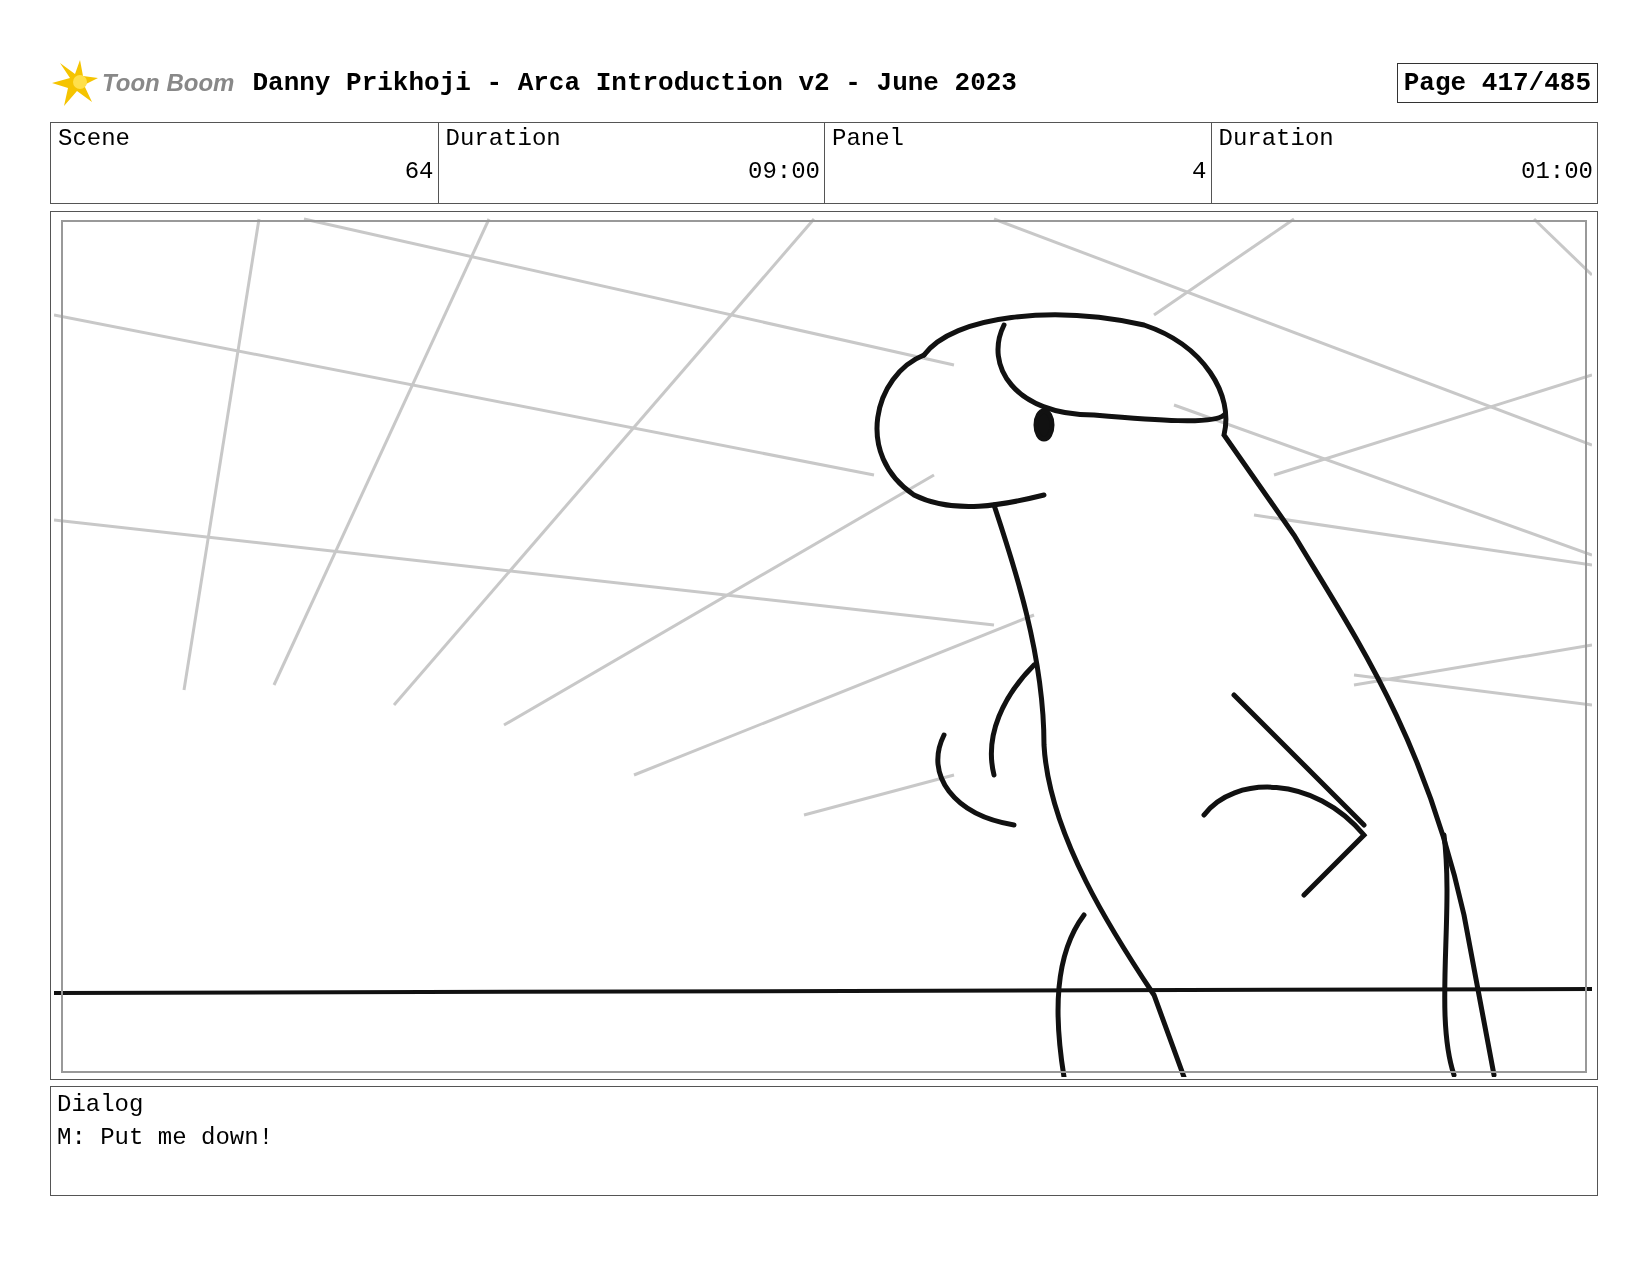  I want to click on table-cell: 4, so click(1199, 171).